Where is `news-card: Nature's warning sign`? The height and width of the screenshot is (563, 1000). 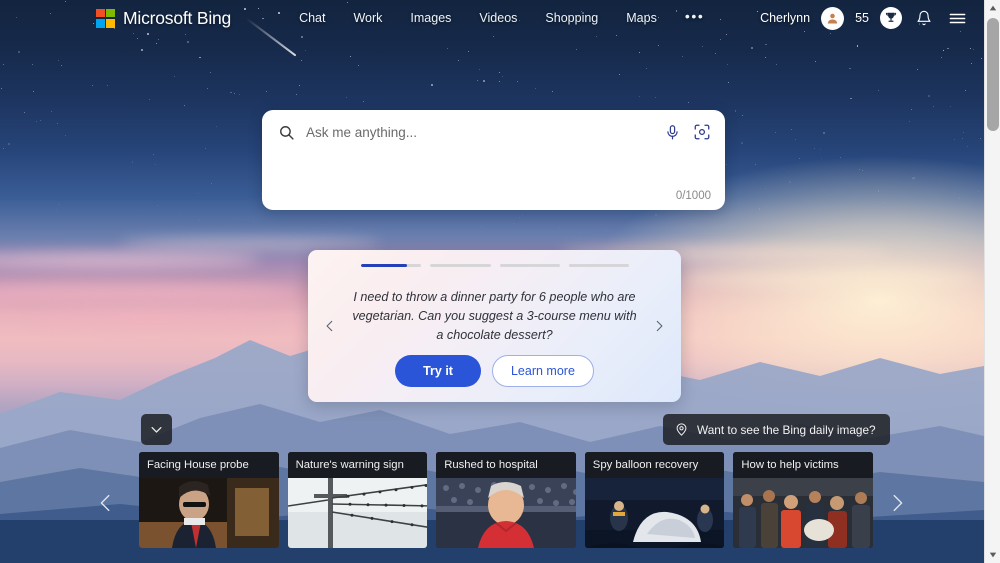 news-card: Nature's warning sign is located at coordinates (357, 500).